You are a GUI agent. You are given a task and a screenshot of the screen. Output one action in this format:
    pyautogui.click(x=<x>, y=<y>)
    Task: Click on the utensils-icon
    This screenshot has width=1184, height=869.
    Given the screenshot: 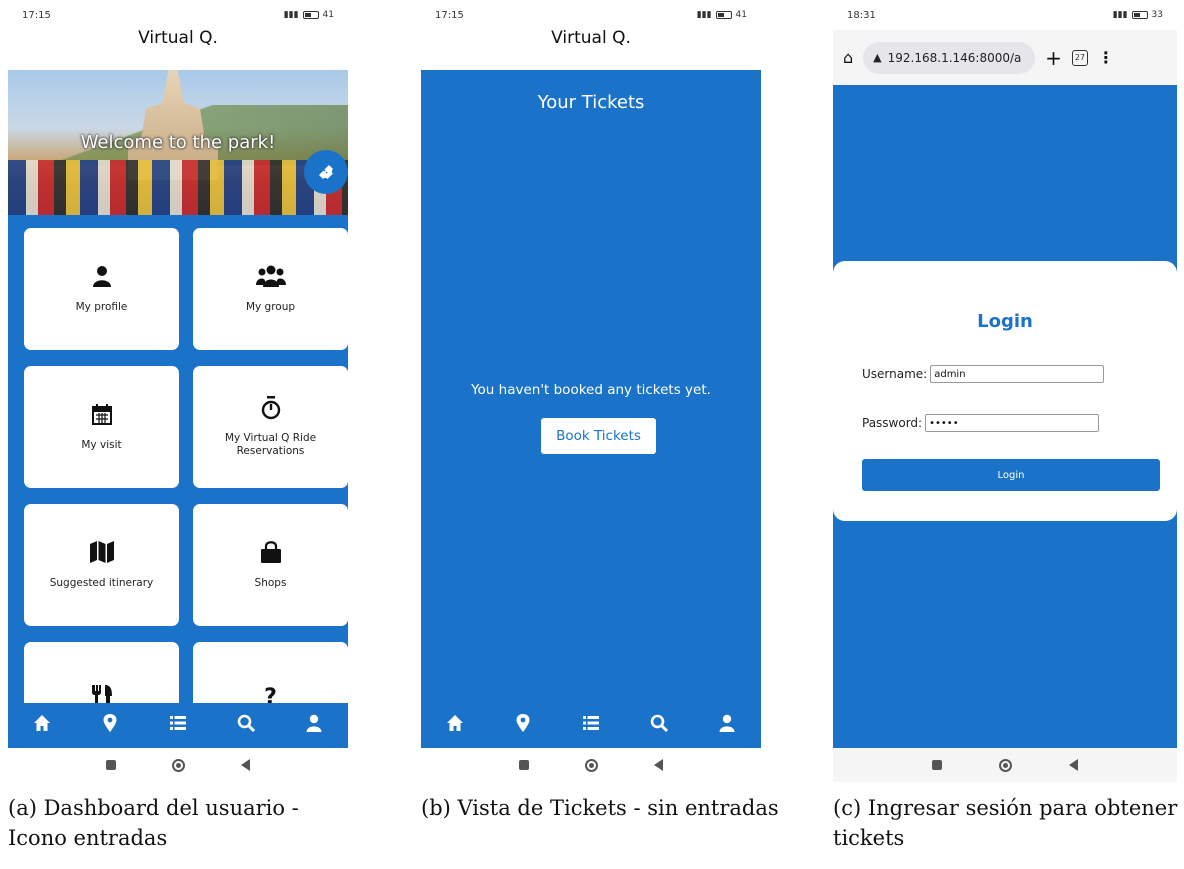 What is the action you would take?
    pyautogui.click(x=102, y=694)
    